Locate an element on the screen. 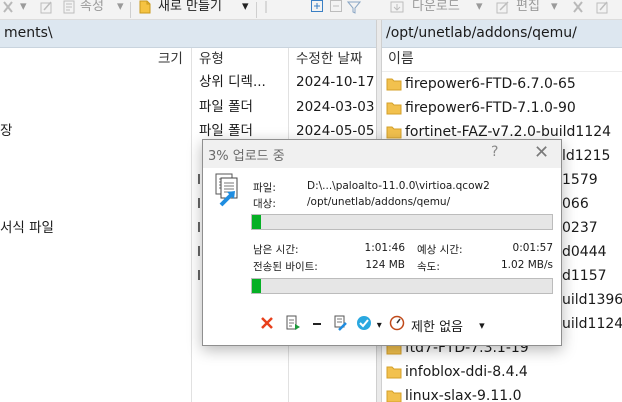 Image resolution: width=622 pixels, height=402 pixels. folder-row: firepower6-FTD-7.1.0-90 is located at coordinates (481, 109).